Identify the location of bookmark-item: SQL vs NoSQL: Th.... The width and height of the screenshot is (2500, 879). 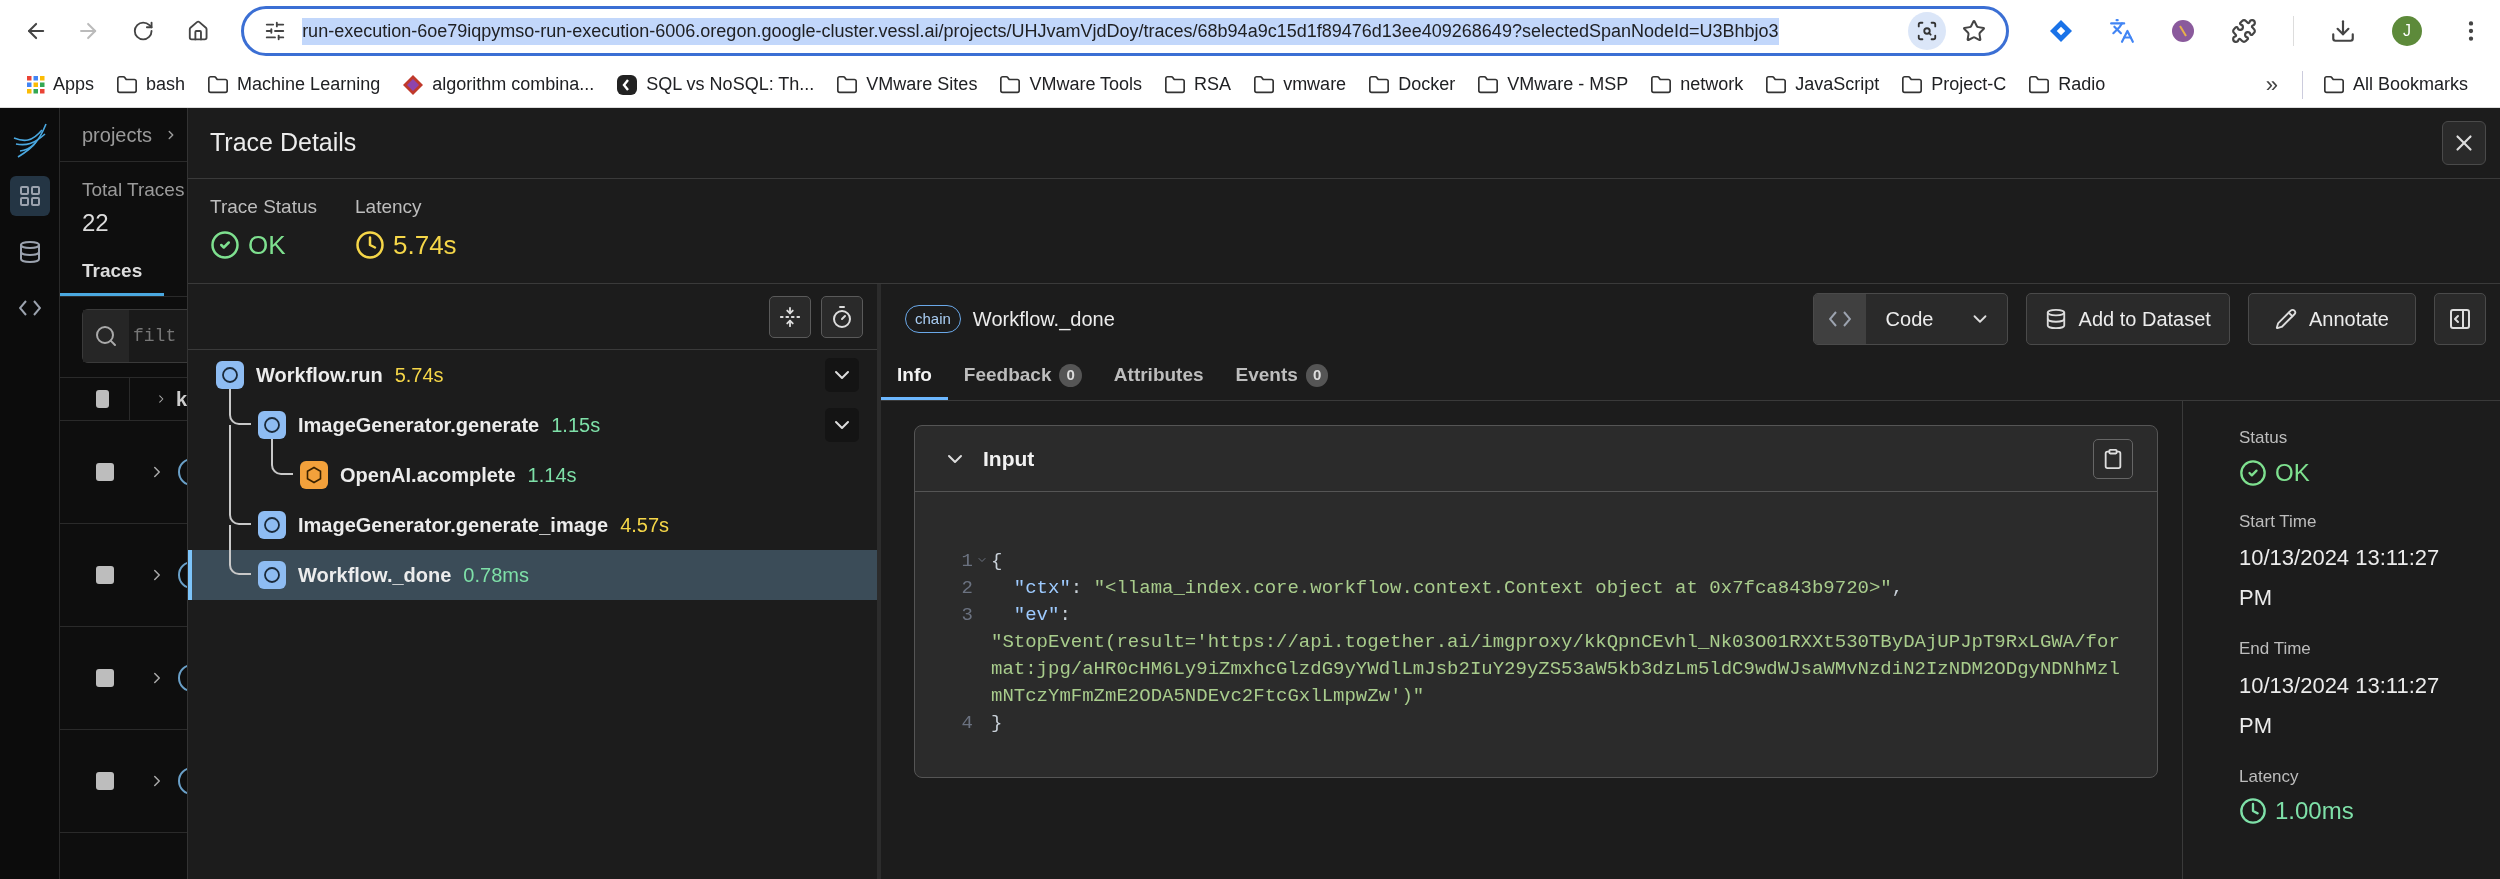
(715, 84).